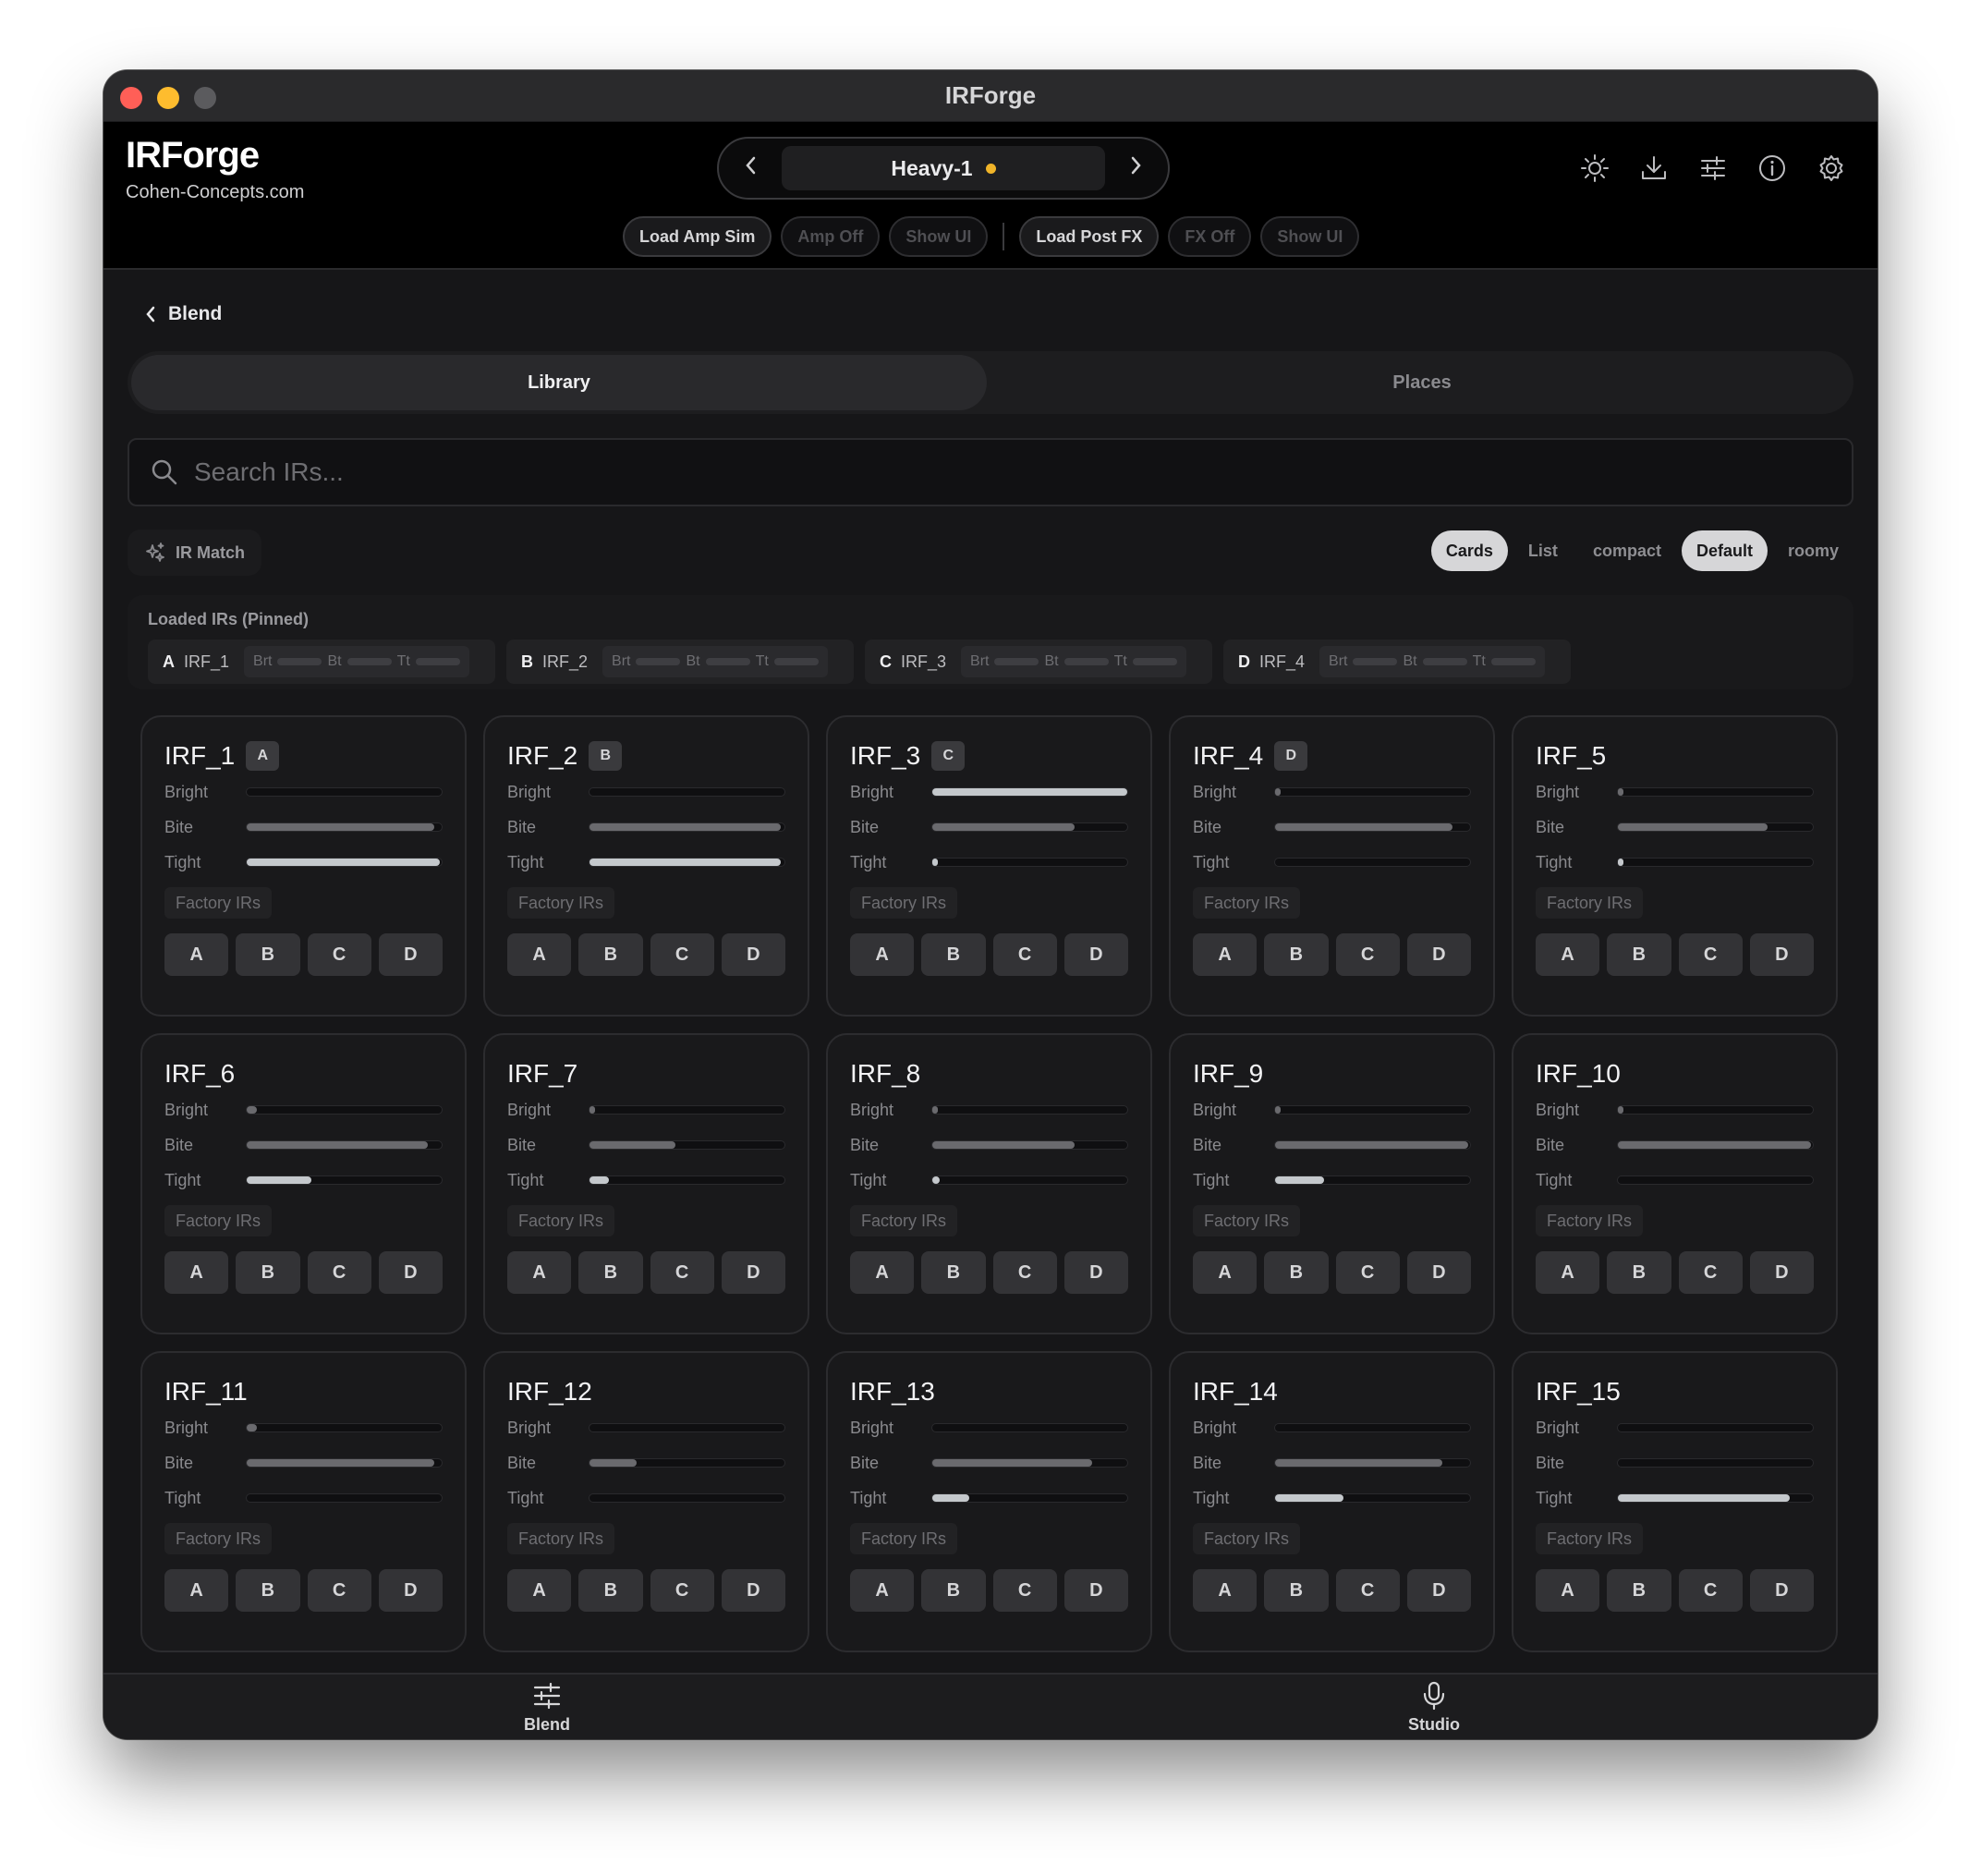 Image resolution: width=1981 pixels, height=1876 pixels. Describe the element at coordinates (1675, 866) in the screenshot. I see `ir-card: IRF_5 Bright Bite Tight Factory IRs A B C D` at that location.